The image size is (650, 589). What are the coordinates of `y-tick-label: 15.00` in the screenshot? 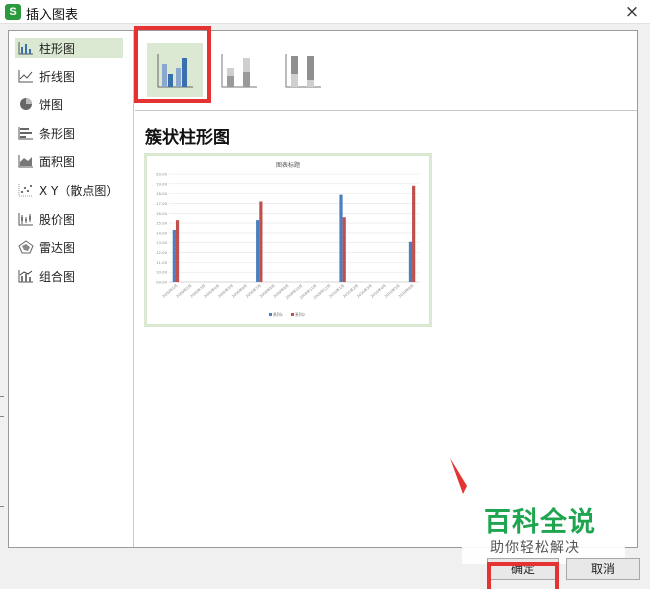 It's located at (161, 223).